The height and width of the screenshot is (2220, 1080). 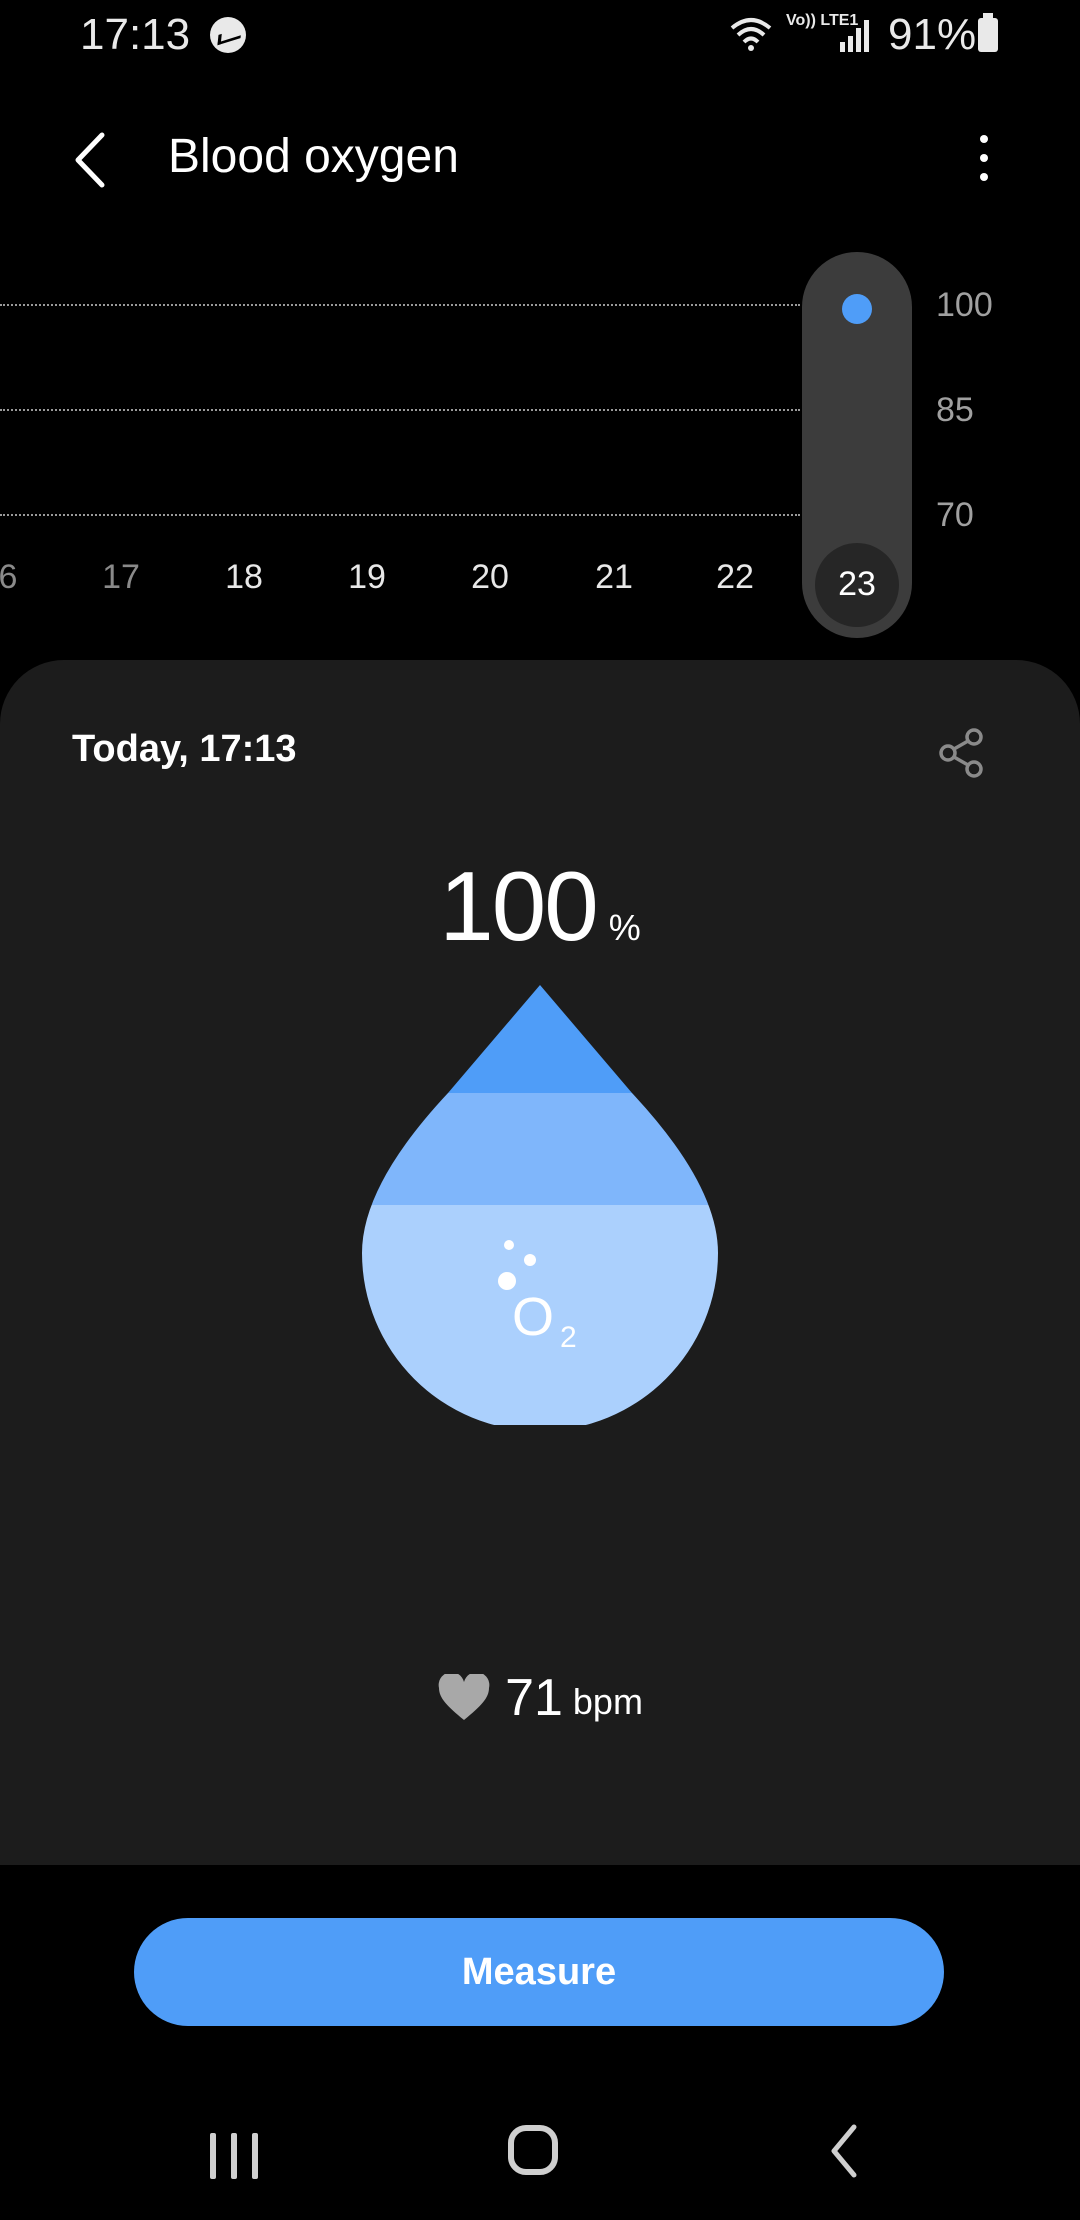 I want to click on spo2-value: 100, so click(x=519, y=906).